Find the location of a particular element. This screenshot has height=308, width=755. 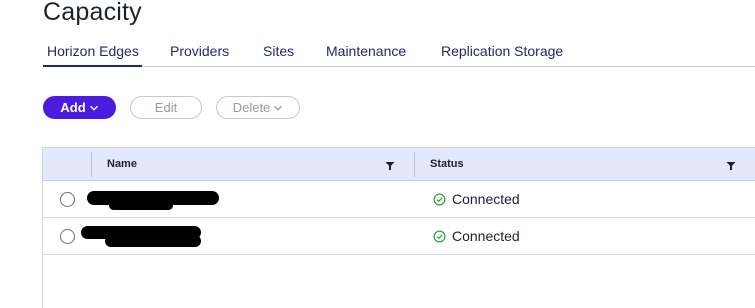

add-button: Add is located at coordinates (79, 107).